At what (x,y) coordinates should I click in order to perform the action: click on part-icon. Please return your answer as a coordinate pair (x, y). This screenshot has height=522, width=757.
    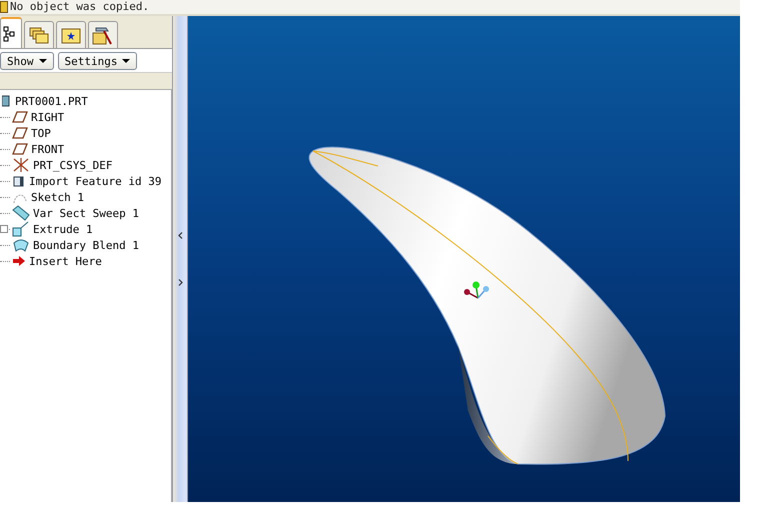
    Looking at the image, I should click on (6, 101).